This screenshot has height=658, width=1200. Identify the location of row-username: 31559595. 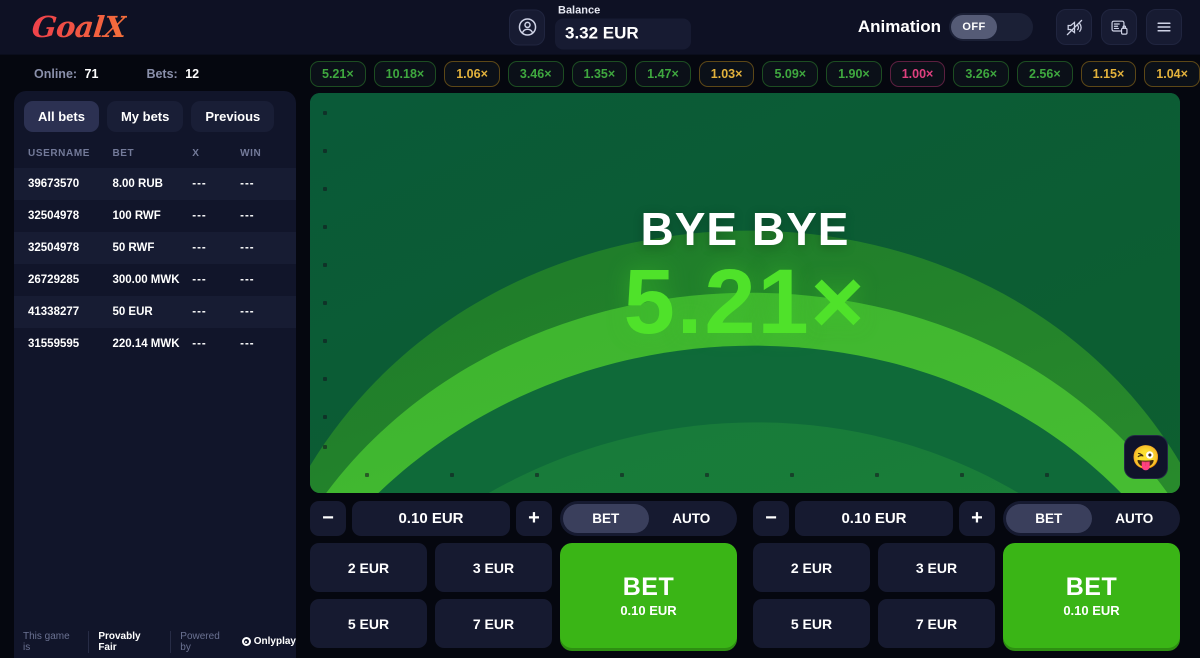
(54, 344).